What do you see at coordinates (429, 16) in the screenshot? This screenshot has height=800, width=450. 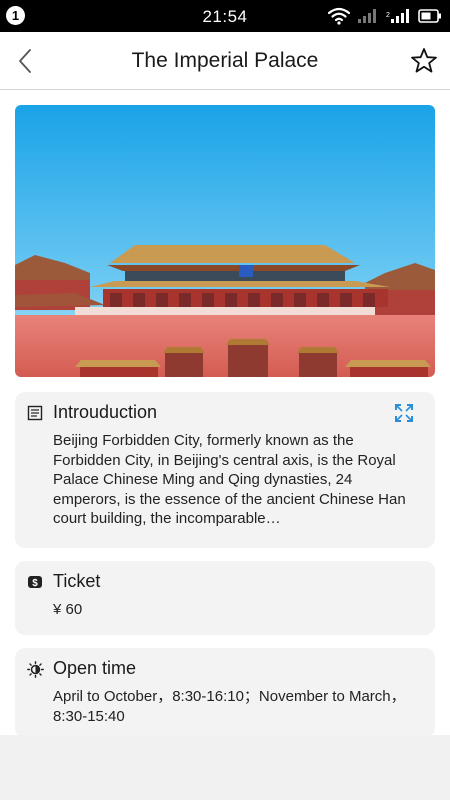 I see `battery-icon` at bounding box center [429, 16].